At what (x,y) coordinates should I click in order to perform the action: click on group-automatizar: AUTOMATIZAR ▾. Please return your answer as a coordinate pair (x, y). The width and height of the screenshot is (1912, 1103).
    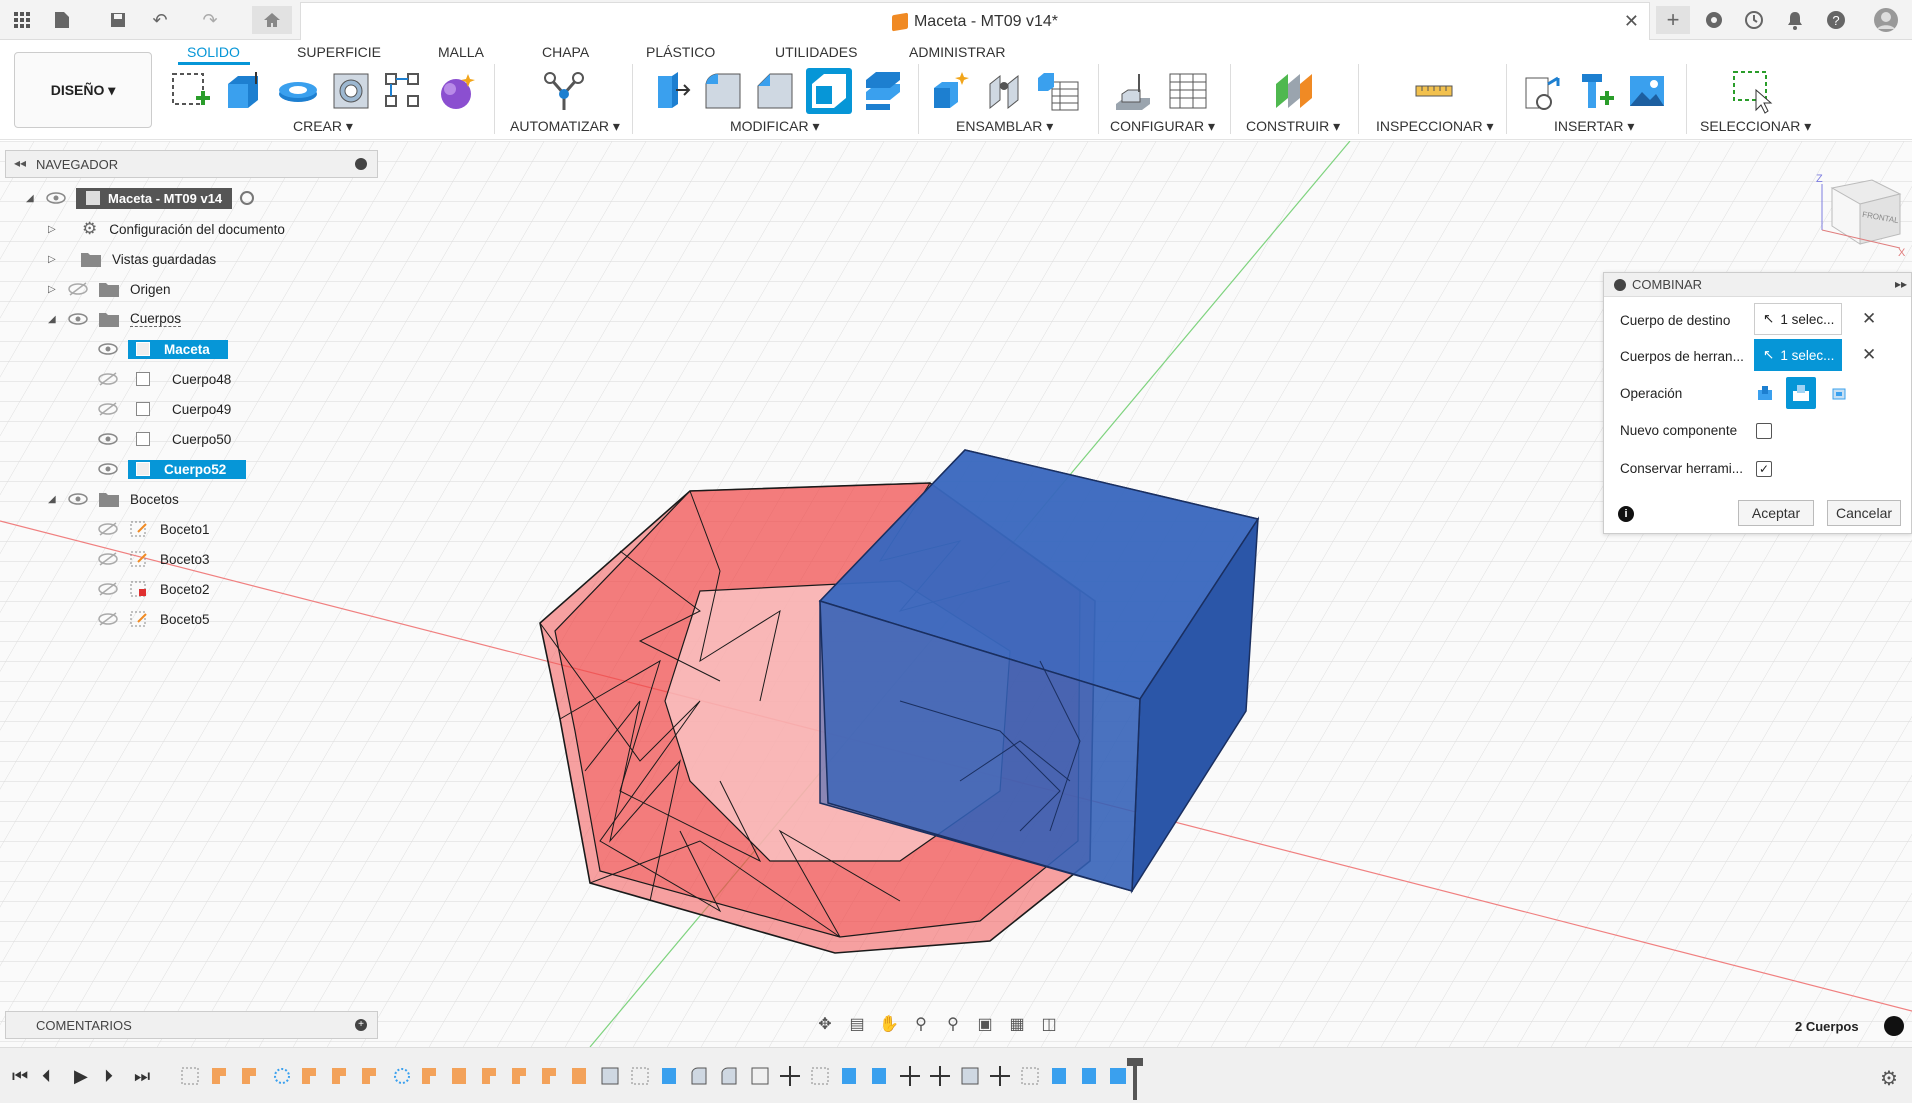
    Looking at the image, I should click on (565, 126).